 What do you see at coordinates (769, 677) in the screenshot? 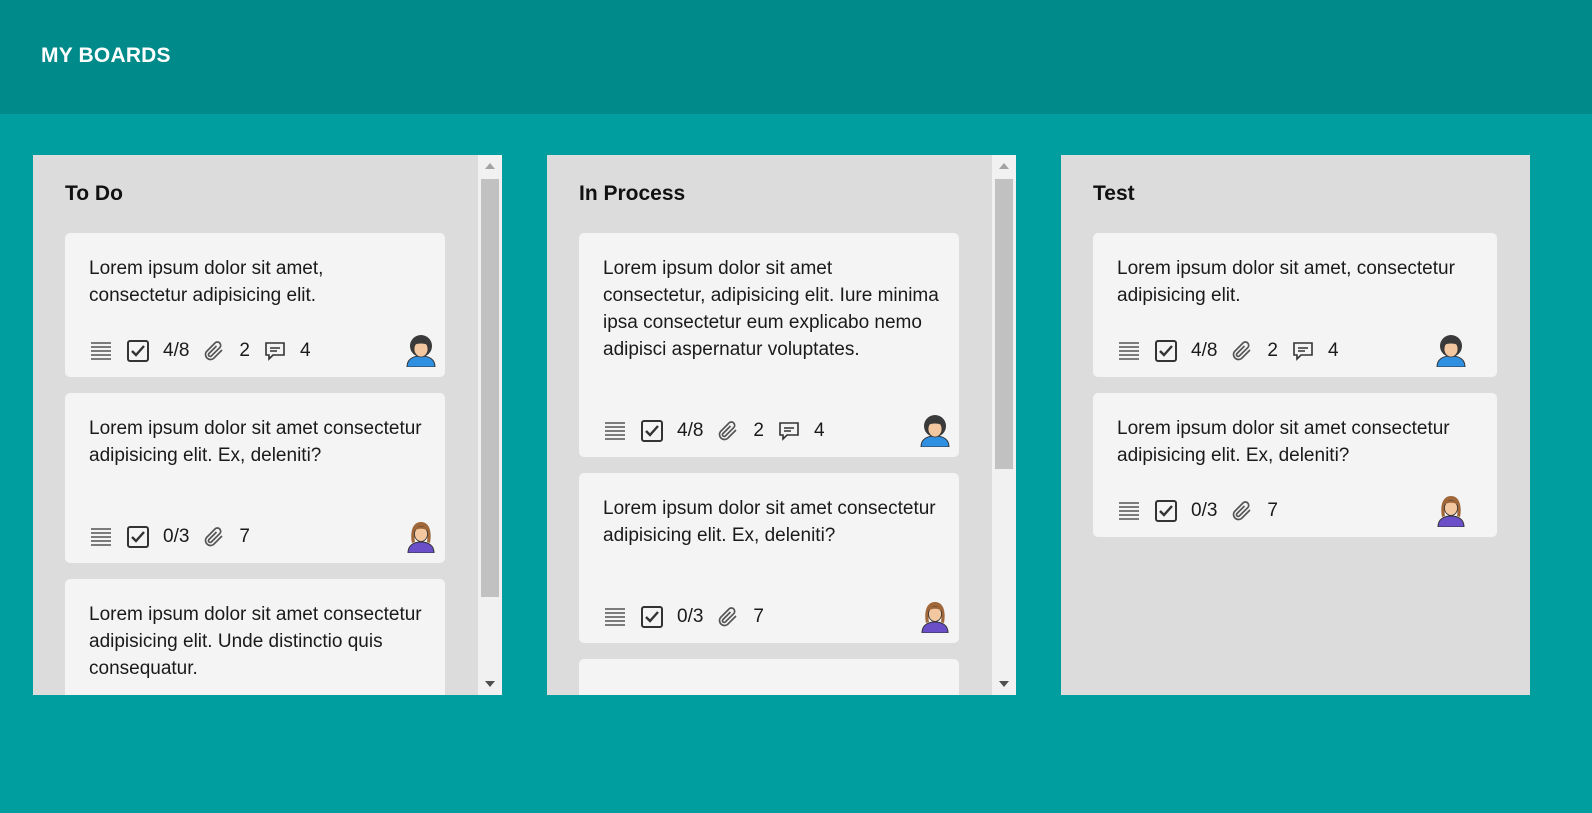
I see `task-card` at bounding box center [769, 677].